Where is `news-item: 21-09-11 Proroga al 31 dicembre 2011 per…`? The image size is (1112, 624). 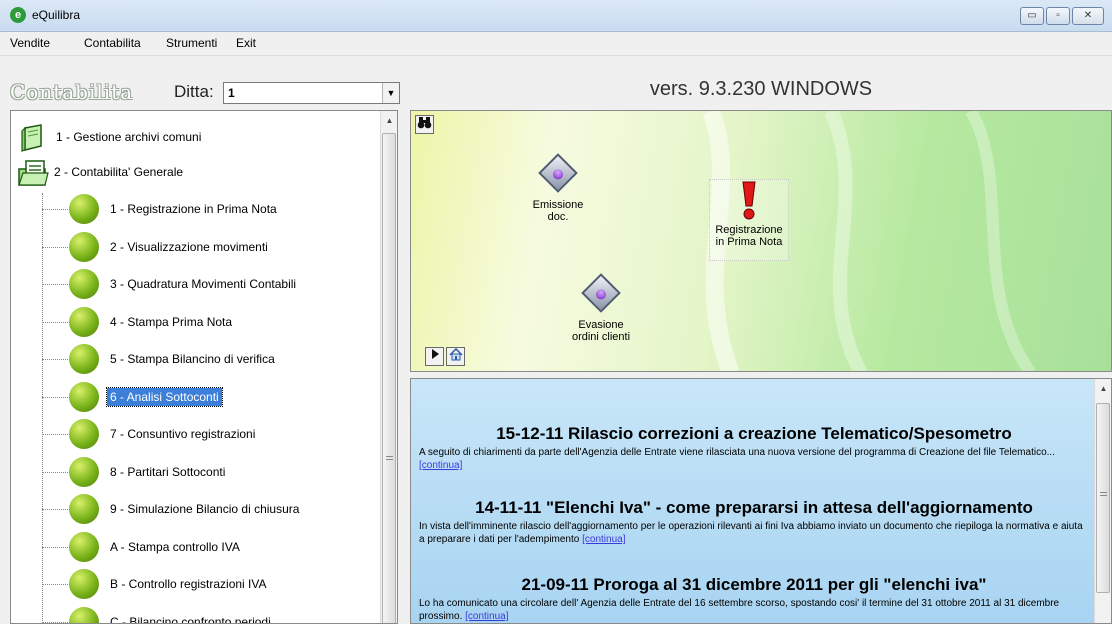 news-item: 21-09-11 Proroga al 31 dicembre 2011 per… is located at coordinates (754, 599).